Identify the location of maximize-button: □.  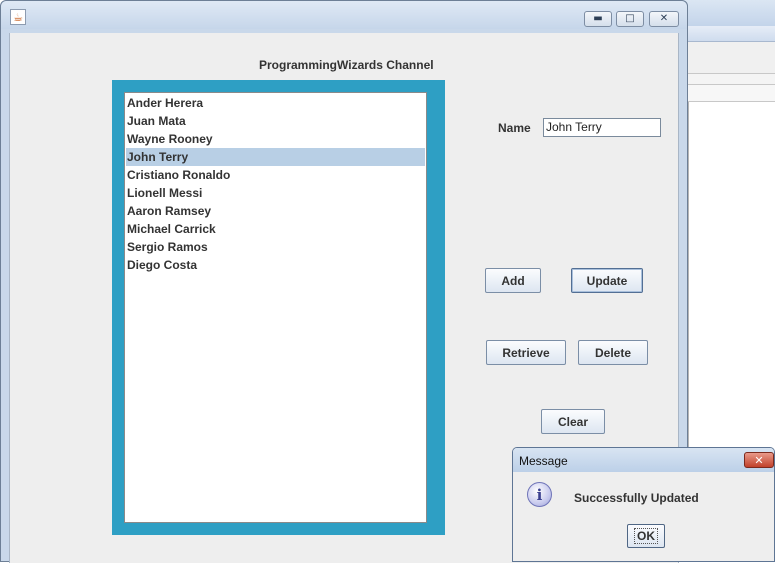
(630, 19).